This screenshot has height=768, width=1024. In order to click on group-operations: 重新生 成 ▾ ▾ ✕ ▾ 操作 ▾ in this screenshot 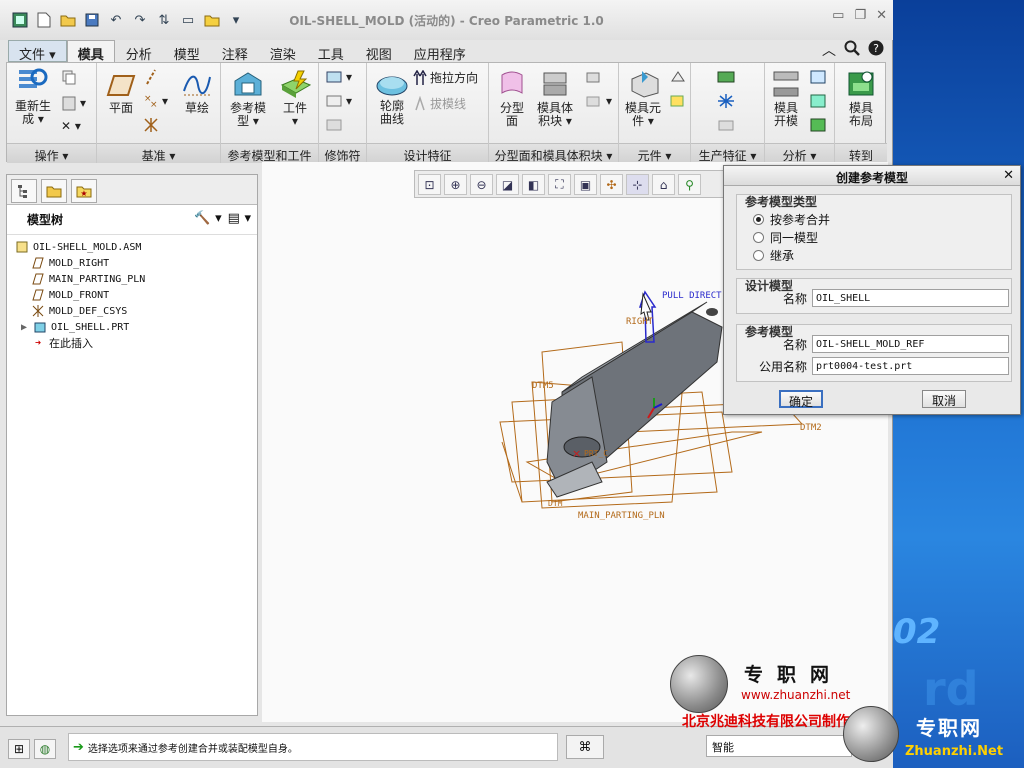, I will do `click(52, 113)`.